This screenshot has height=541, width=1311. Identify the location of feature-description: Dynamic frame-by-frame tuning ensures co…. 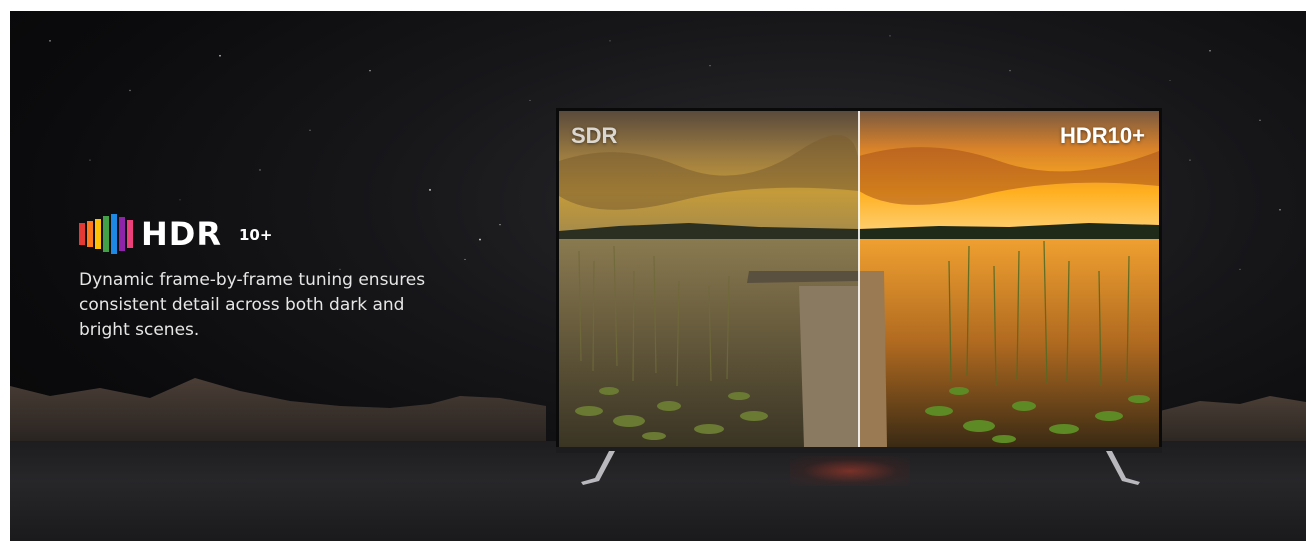
(252, 305).